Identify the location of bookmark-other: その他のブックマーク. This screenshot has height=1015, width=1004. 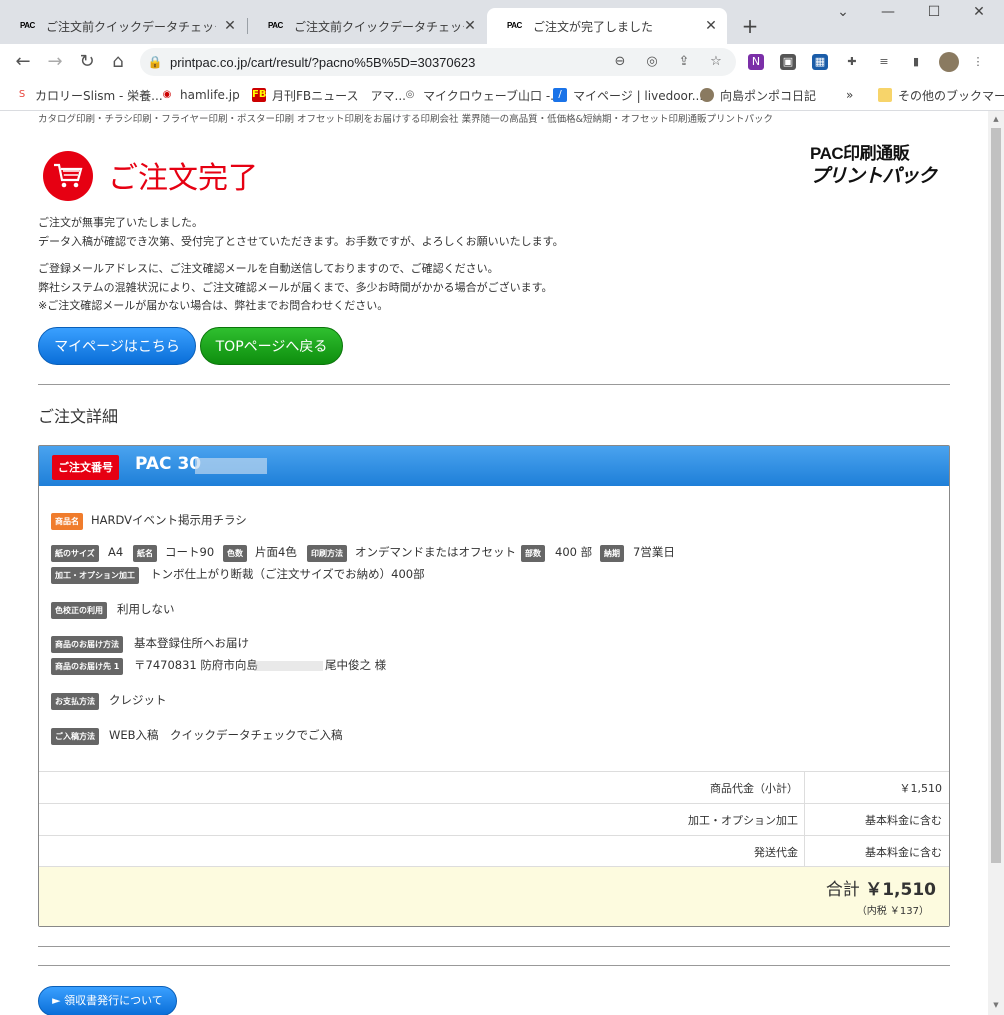
(941, 95).